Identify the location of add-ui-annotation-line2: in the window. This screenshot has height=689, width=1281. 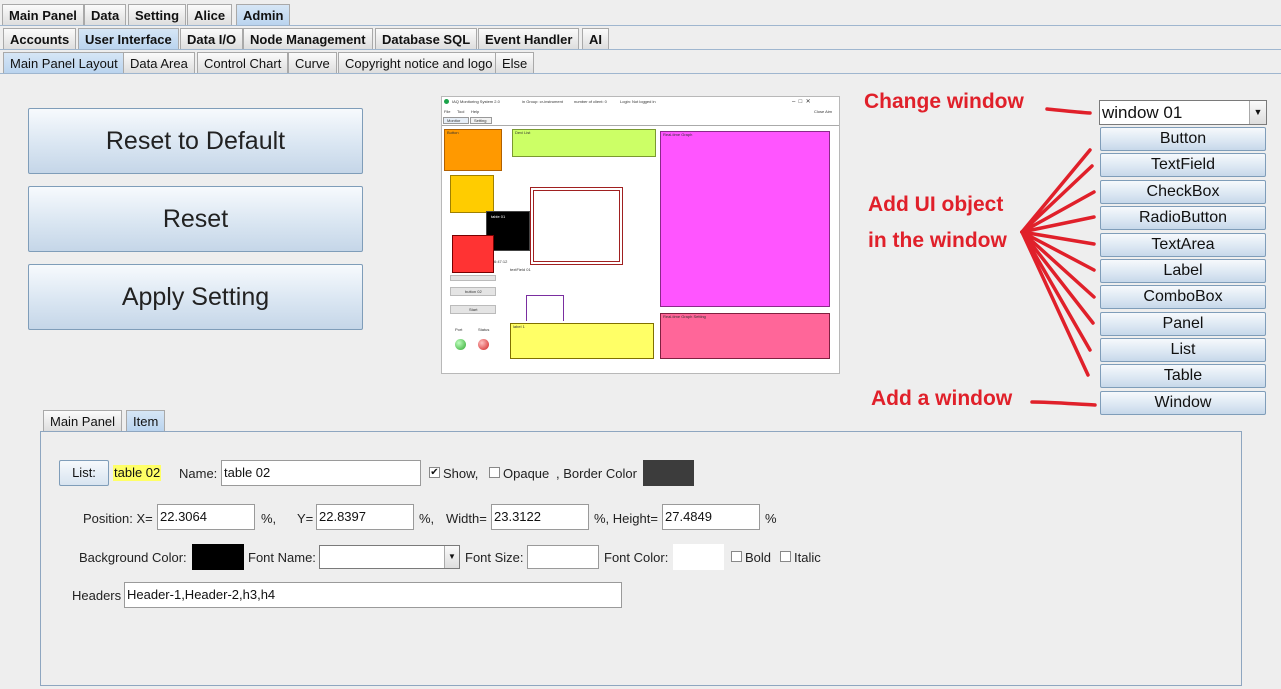
(937, 240).